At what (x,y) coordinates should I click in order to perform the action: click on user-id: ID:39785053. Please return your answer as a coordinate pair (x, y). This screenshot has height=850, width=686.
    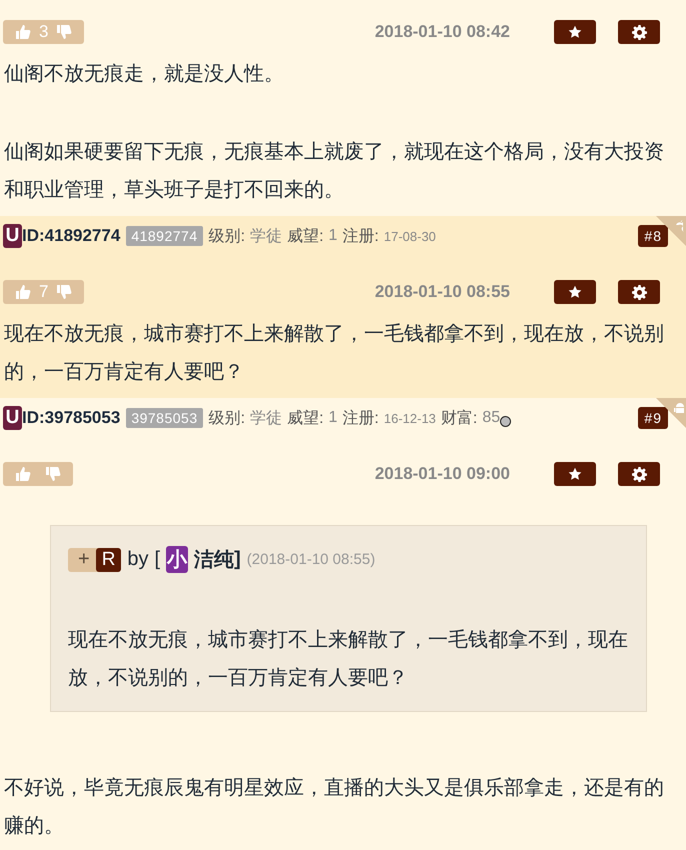
    Looking at the image, I should click on (71, 418).